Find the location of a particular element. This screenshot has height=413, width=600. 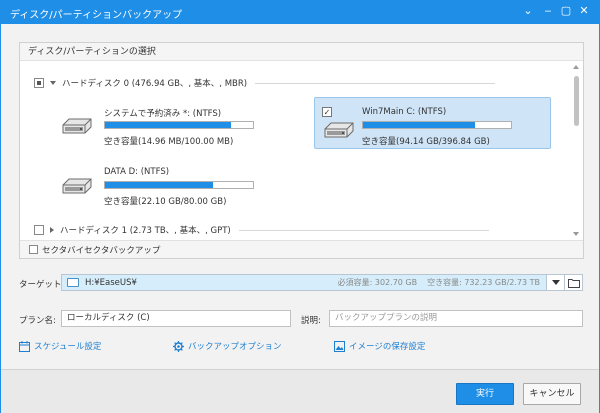

run-button: 実行 is located at coordinates (485, 394).